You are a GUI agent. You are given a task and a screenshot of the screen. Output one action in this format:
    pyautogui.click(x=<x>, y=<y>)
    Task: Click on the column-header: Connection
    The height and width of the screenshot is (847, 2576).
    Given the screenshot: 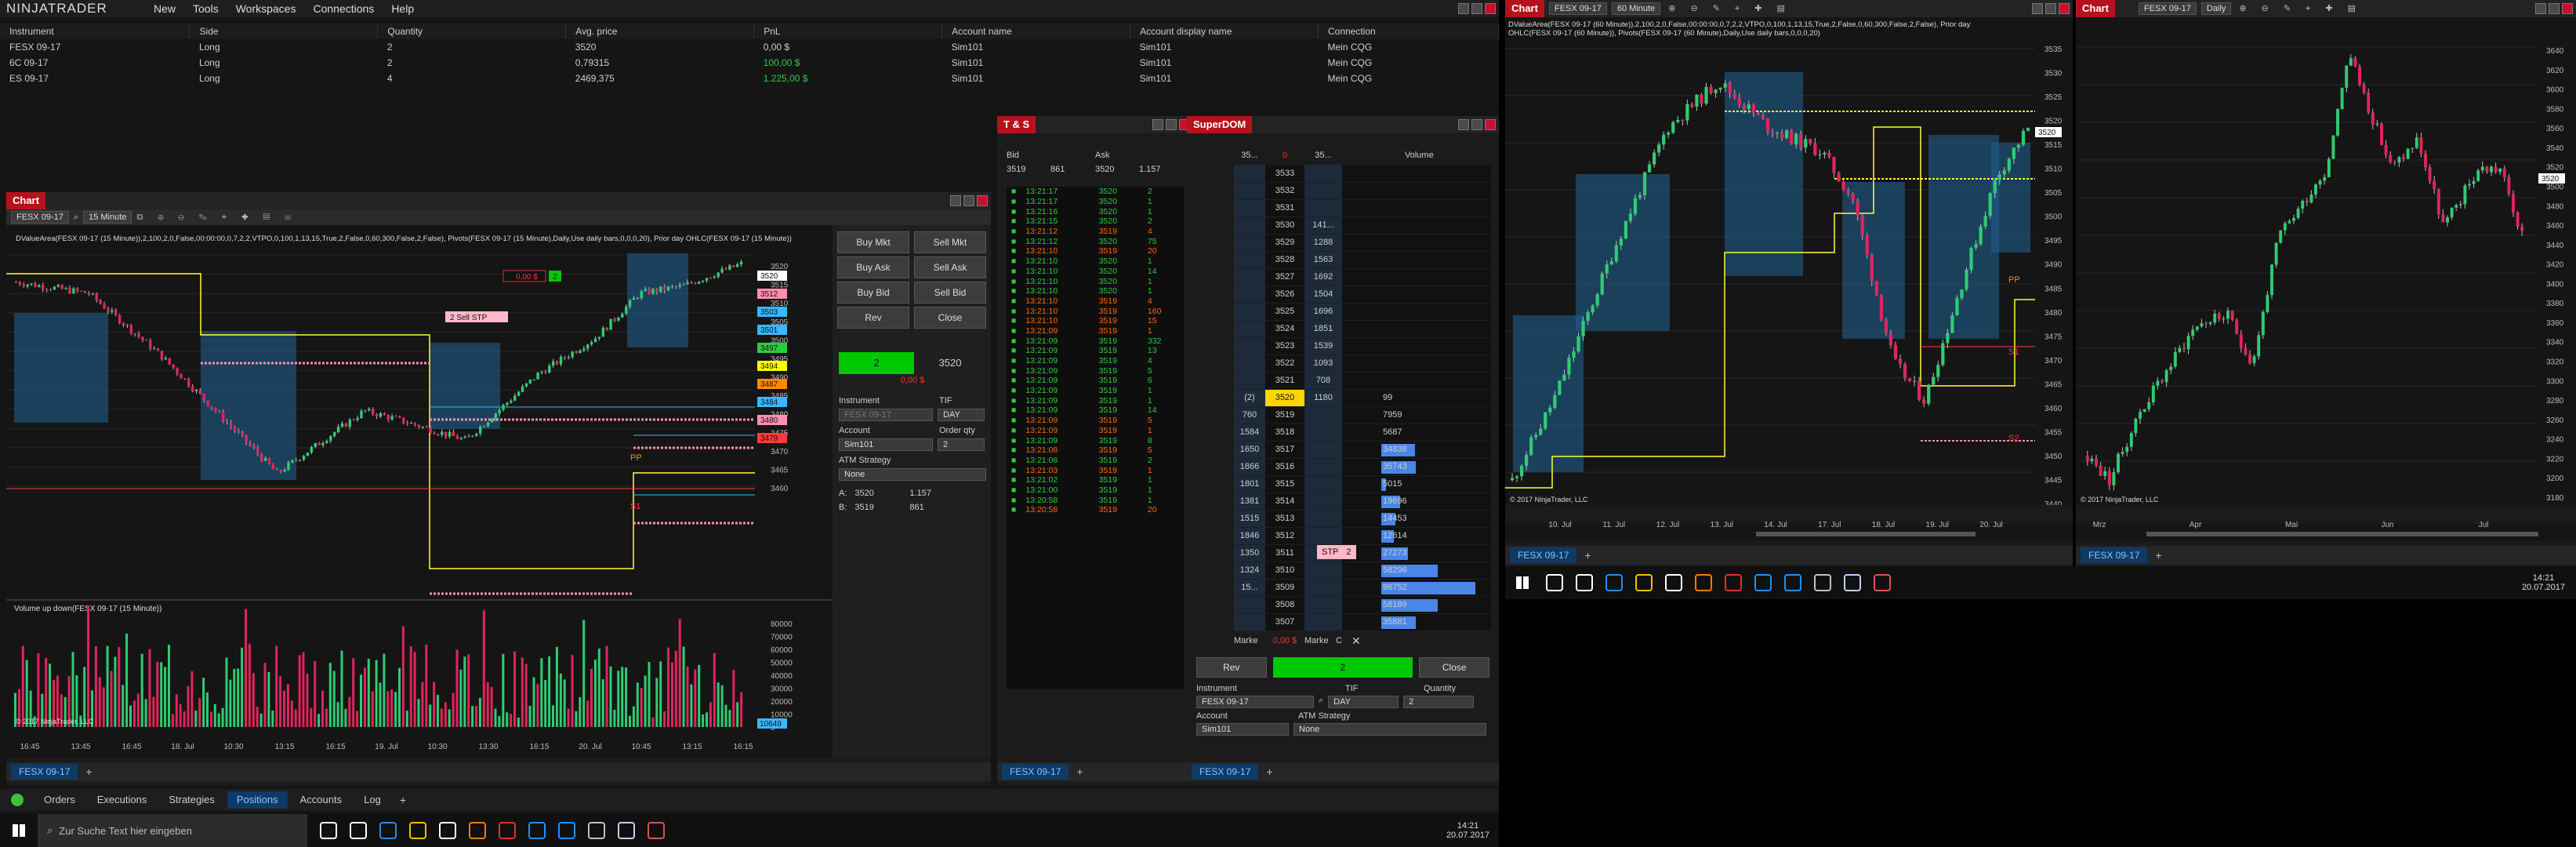 What is the action you would take?
    pyautogui.click(x=1409, y=31)
    